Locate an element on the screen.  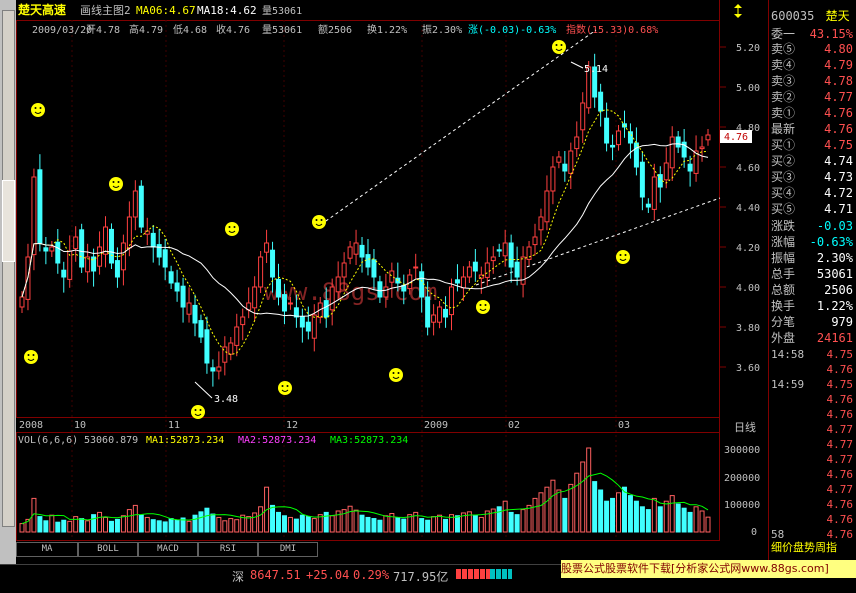
buy-level-value: 4.74 is located at coordinates (838, 161).